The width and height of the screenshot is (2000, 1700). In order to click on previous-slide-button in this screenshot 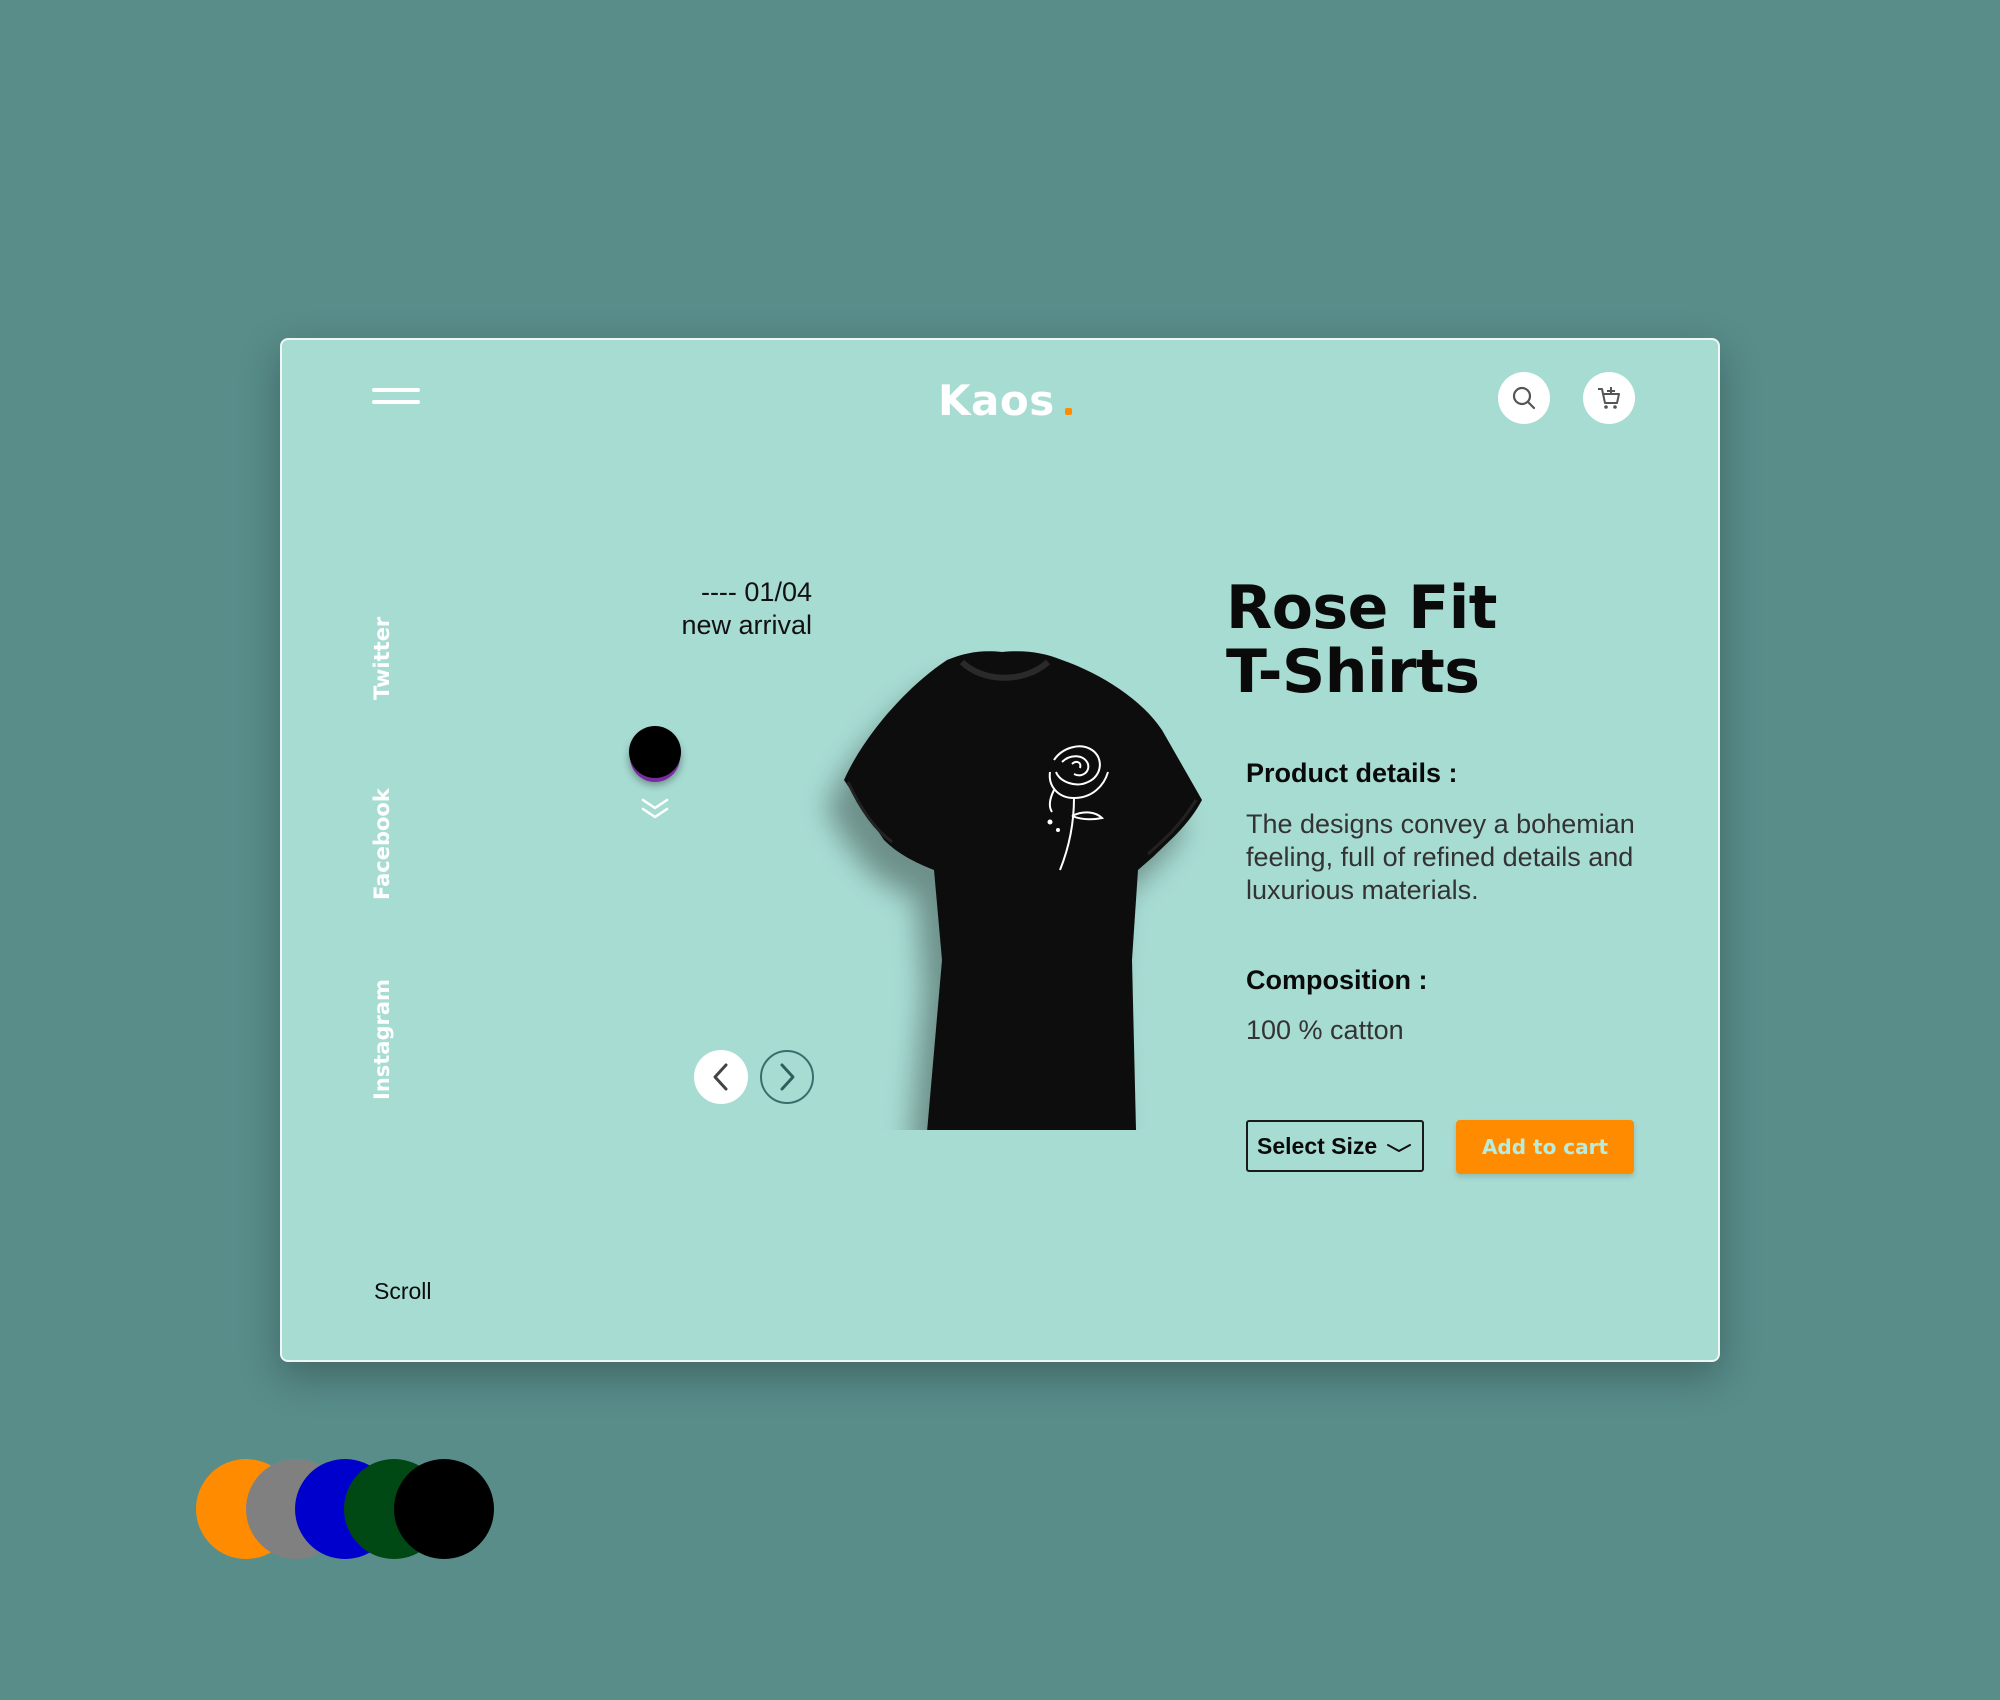, I will do `click(721, 1077)`.